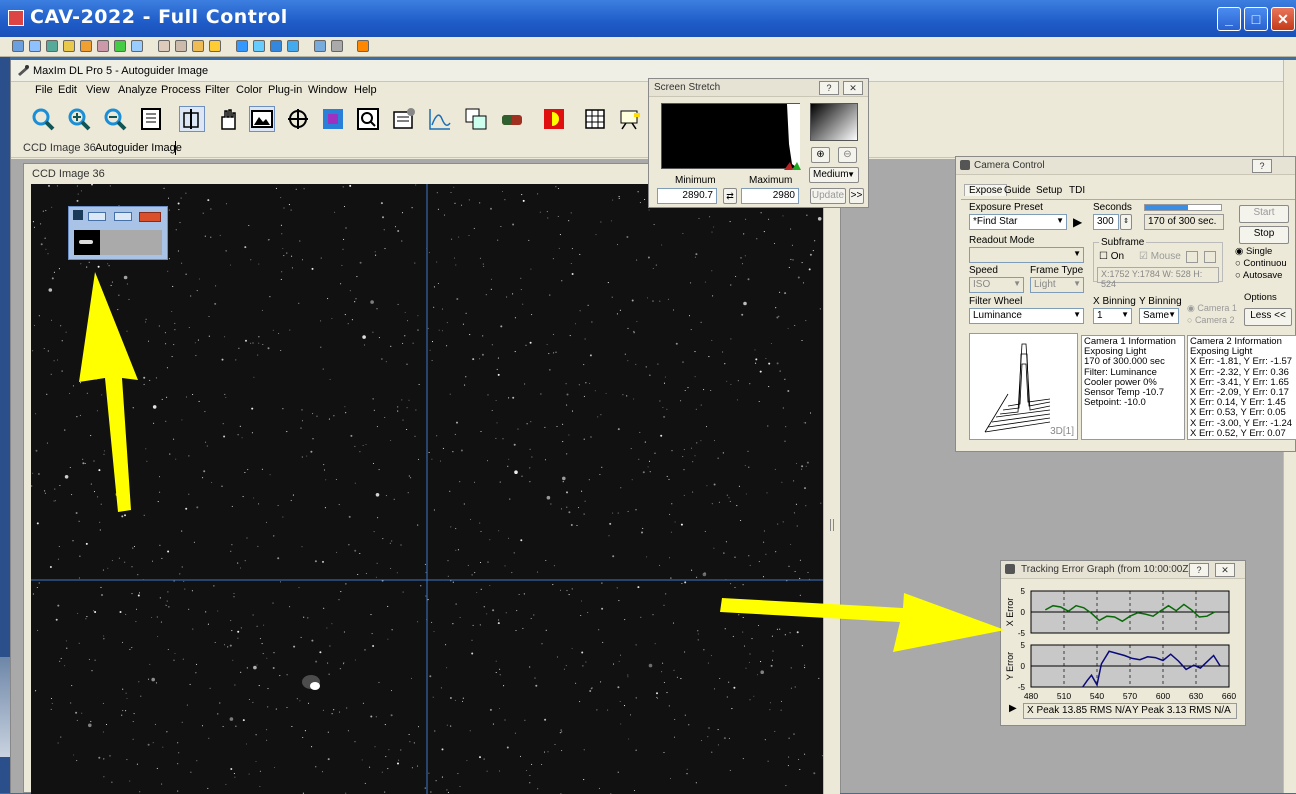  Describe the element at coordinates (1253, 251) in the screenshot. I see `single-radio: ◉ Single` at that location.